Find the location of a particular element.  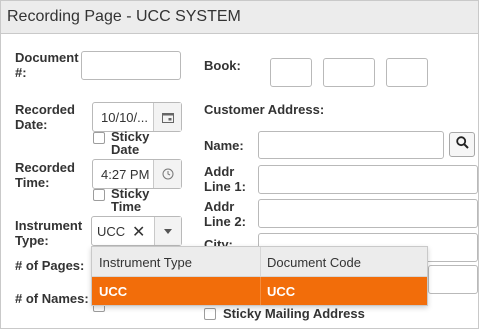

sticky-date-label: Sticky Date is located at coordinates (130, 143).